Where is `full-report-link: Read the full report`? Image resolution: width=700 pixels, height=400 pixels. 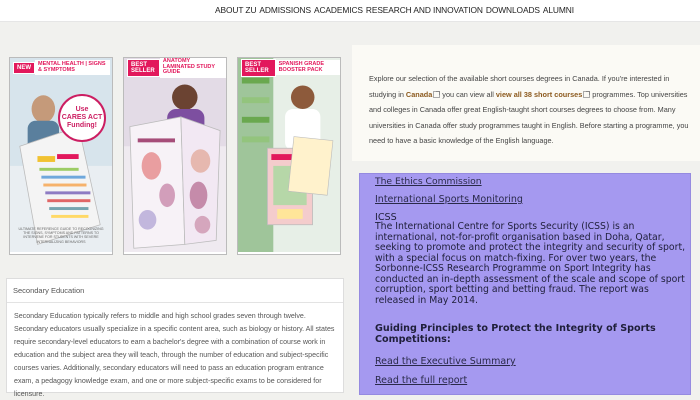
full-report-link: Read the full report is located at coordinates (421, 380).